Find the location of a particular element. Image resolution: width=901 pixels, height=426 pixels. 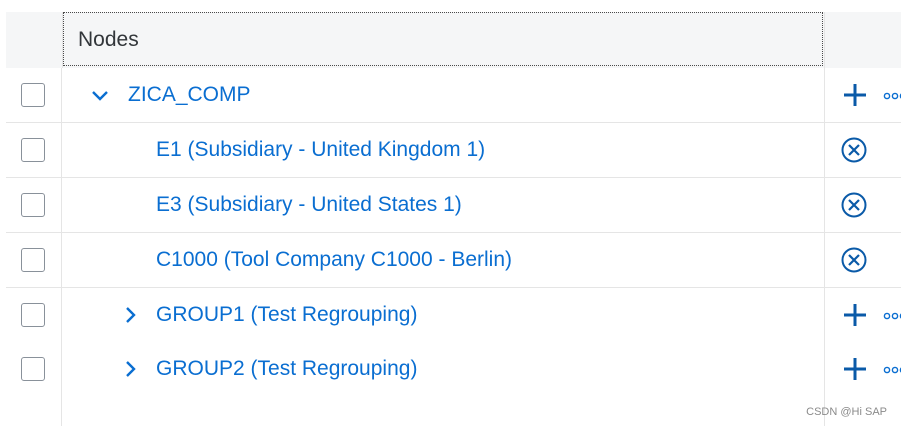

select-all-column is located at coordinates (34, 40).